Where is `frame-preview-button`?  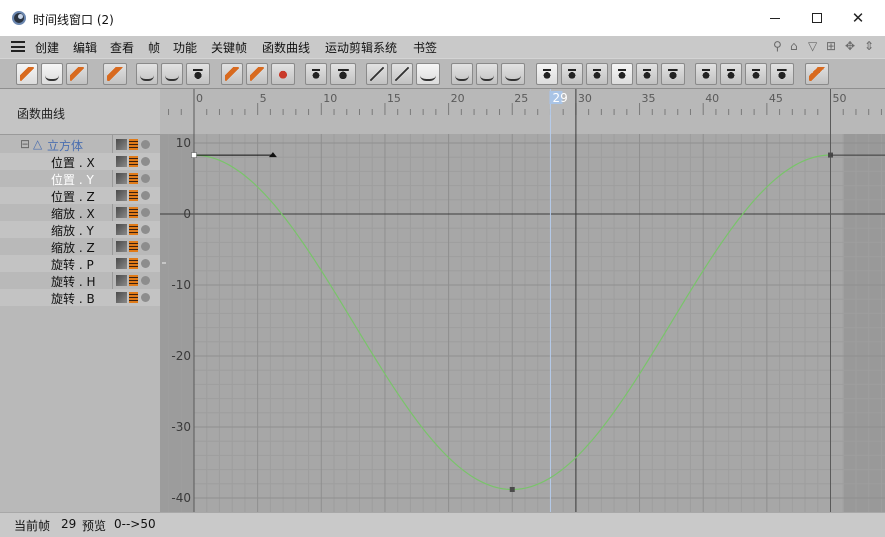 frame-preview-button is located at coordinates (198, 74).